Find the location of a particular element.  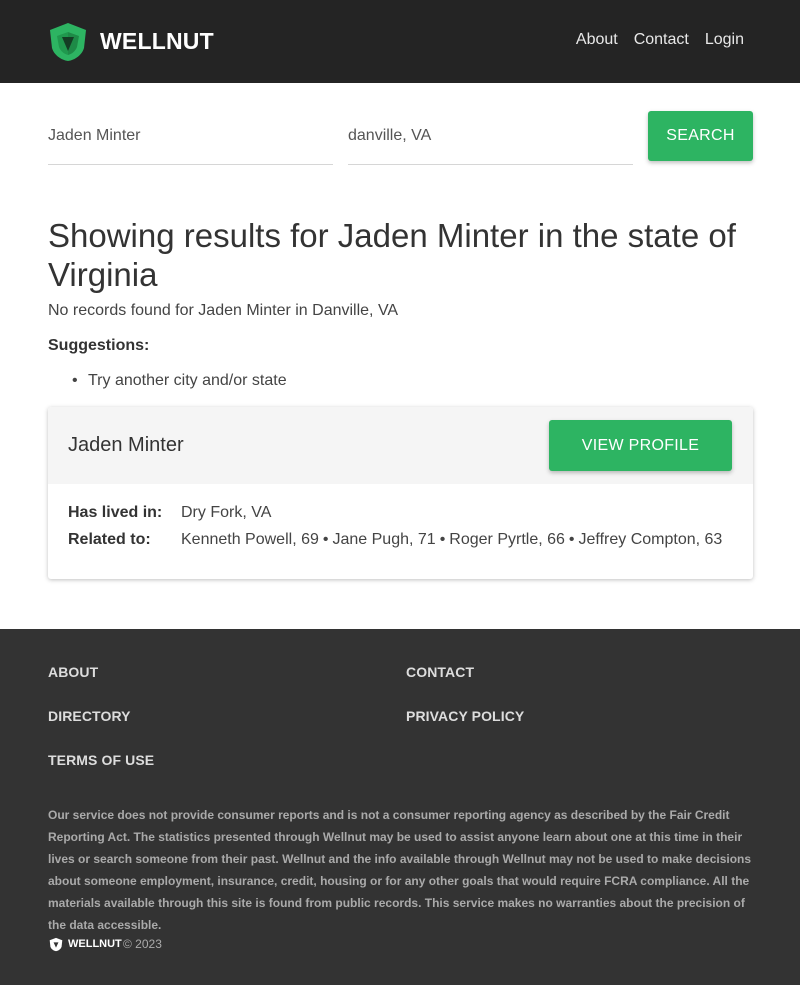

lived-in-label: Has lived in: is located at coordinates (115, 512).